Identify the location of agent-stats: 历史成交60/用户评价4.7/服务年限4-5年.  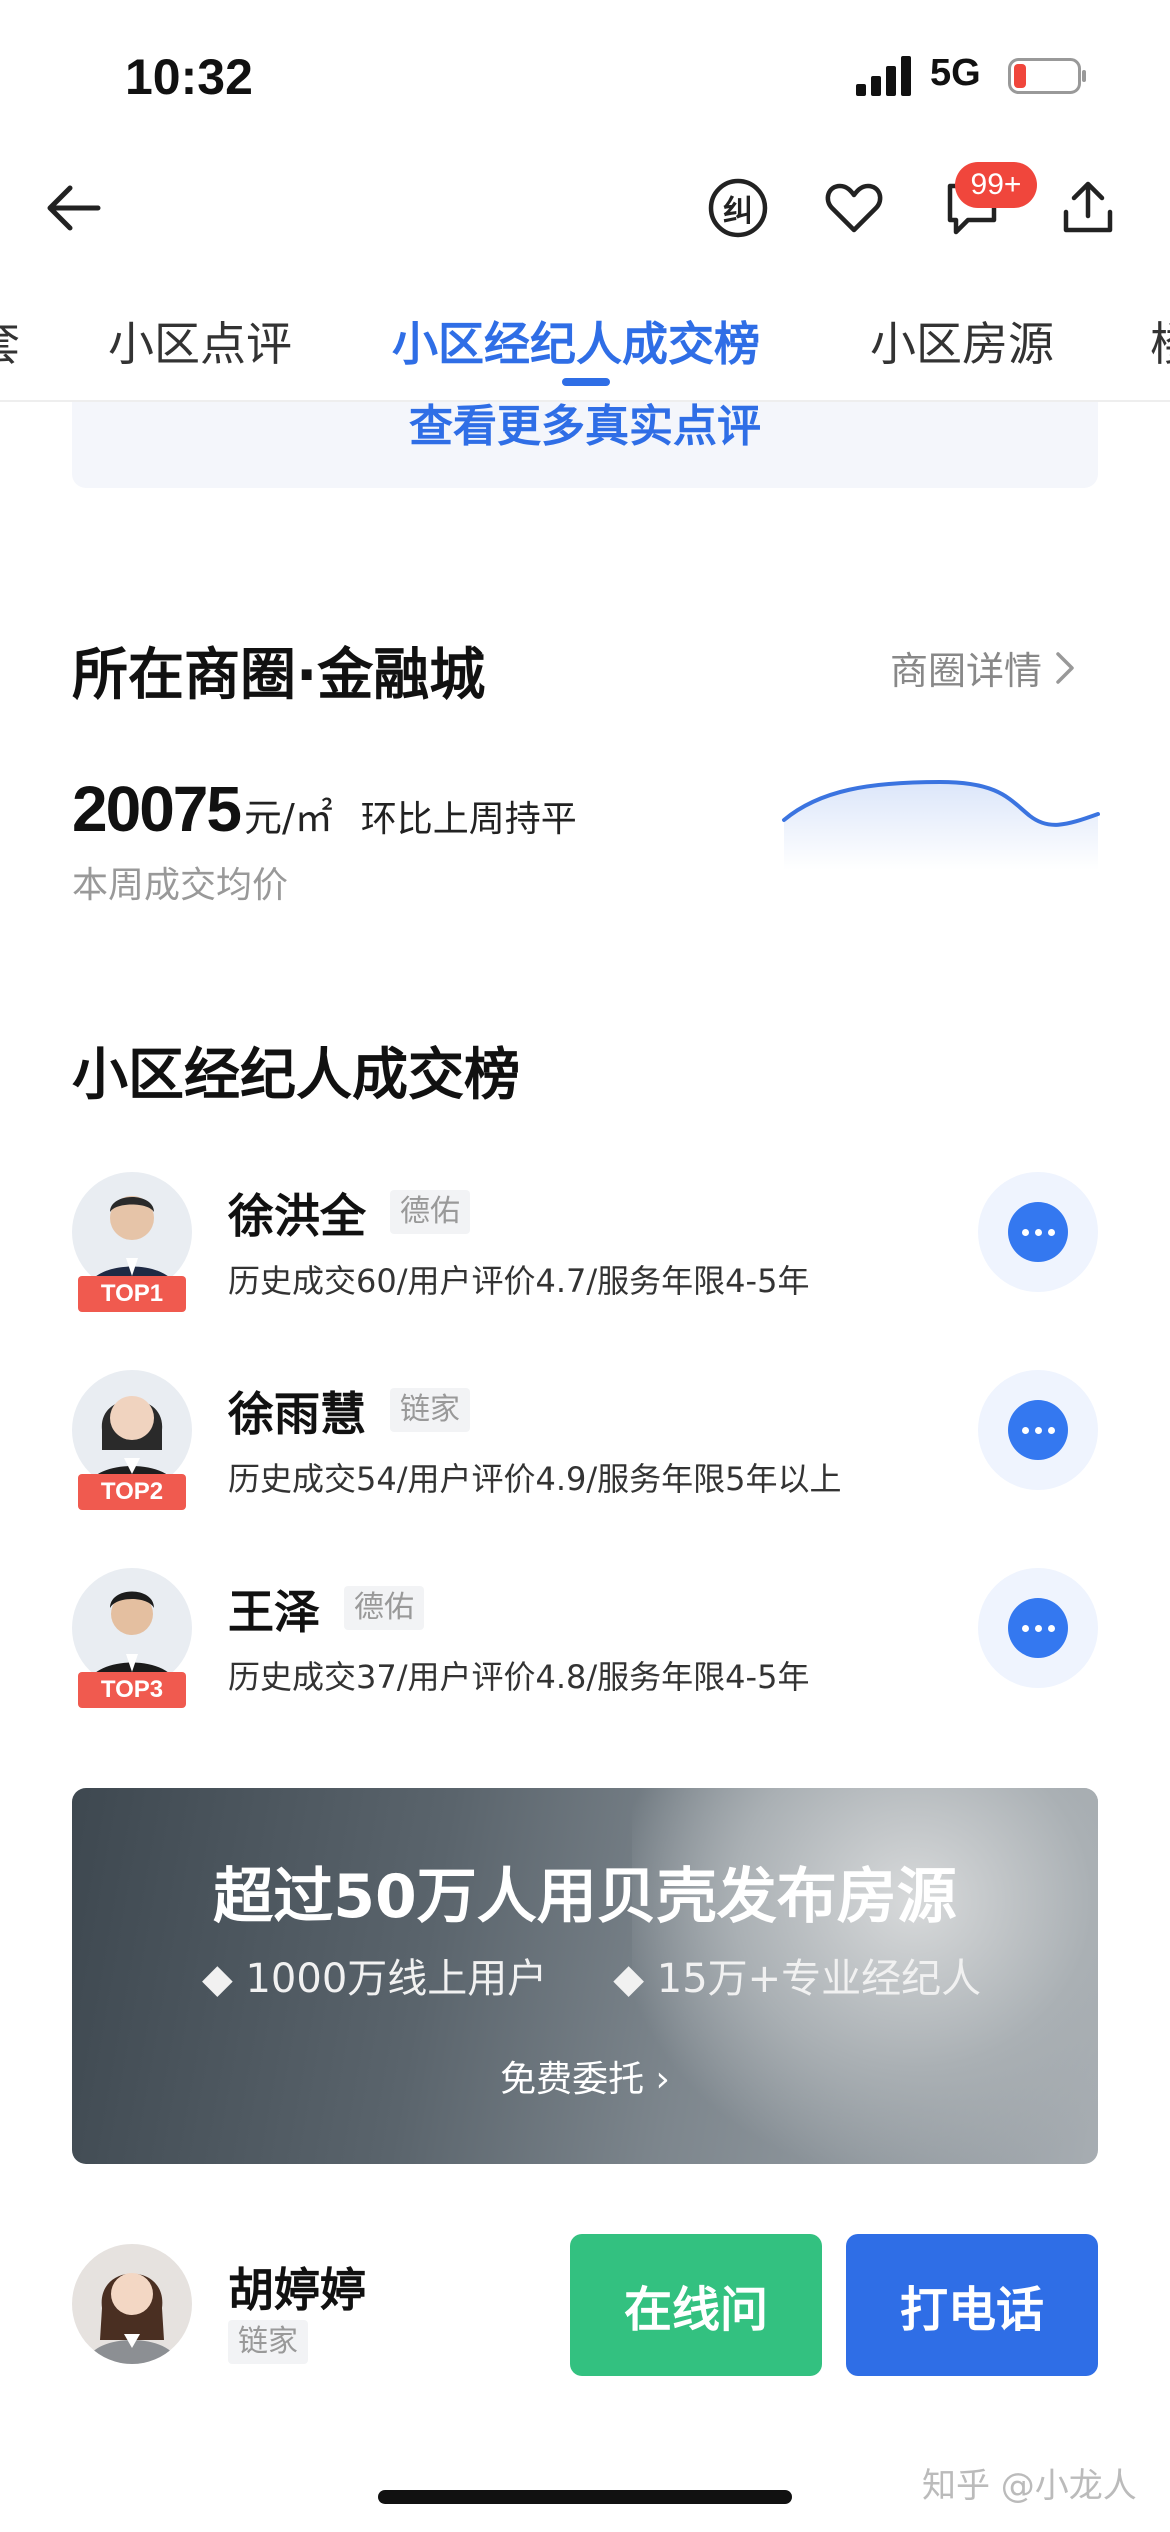
(519, 1281).